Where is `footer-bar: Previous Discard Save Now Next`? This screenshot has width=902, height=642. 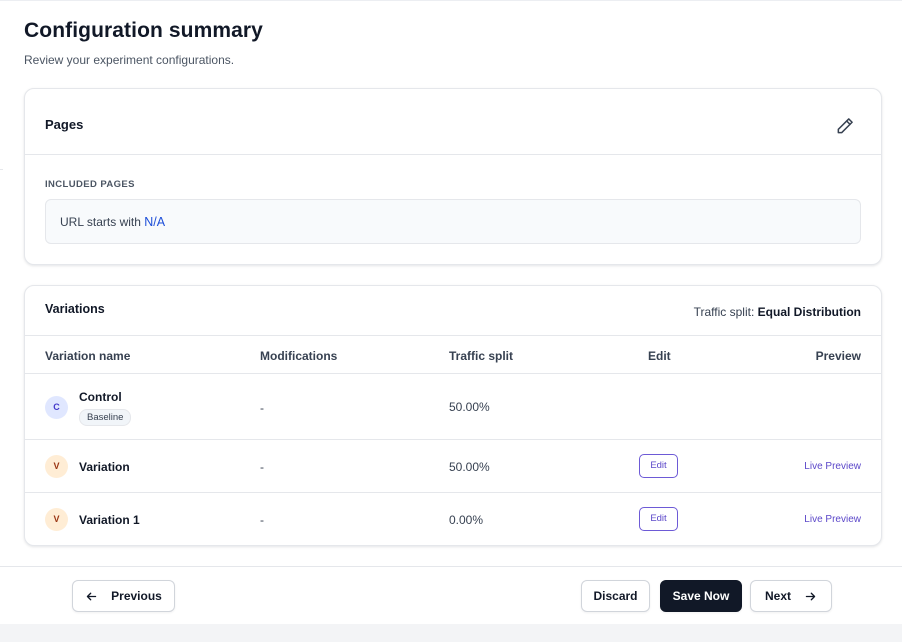
footer-bar: Previous Discard Save Now Next is located at coordinates (451, 595).